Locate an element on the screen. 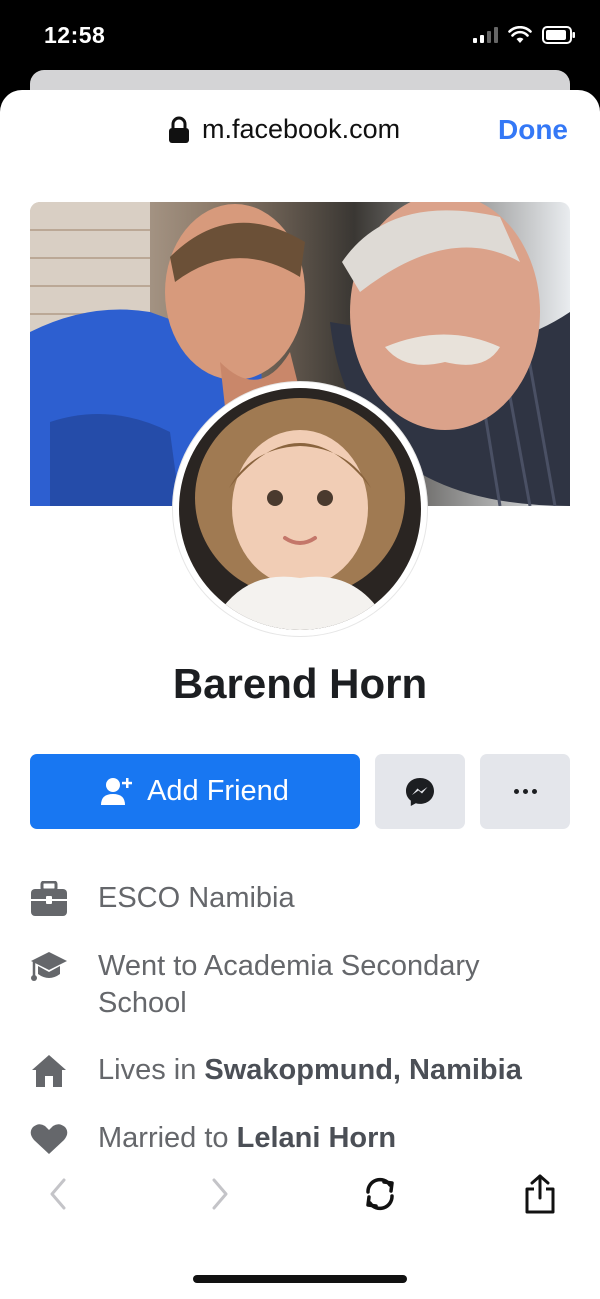 The width and height of the screenshot is (600, 1299). detail-text: Married to Lelani Horn is located at coordinates (247, 1138).